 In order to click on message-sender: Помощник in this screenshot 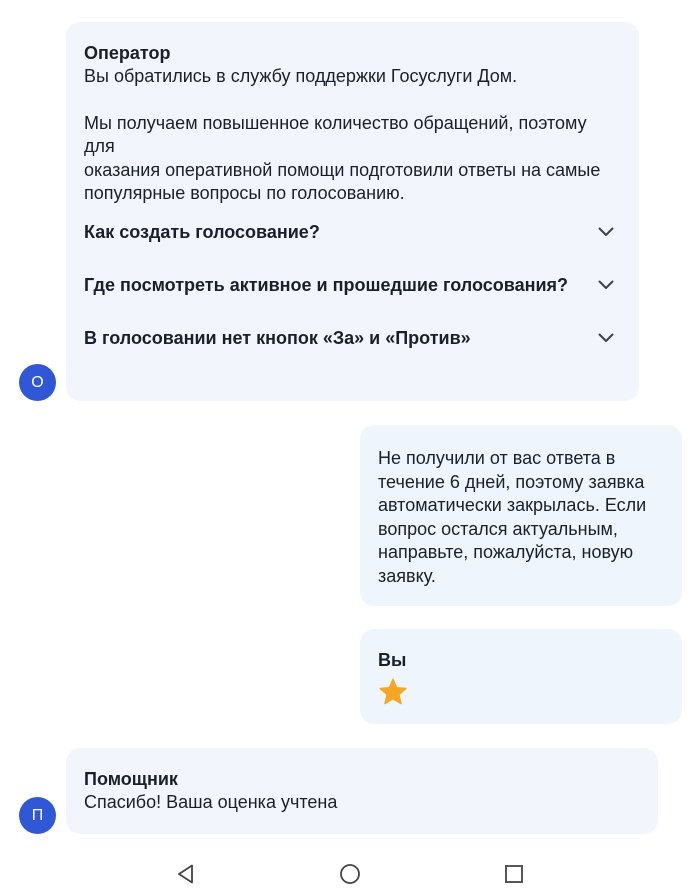, I will do `click(131, 779)`.